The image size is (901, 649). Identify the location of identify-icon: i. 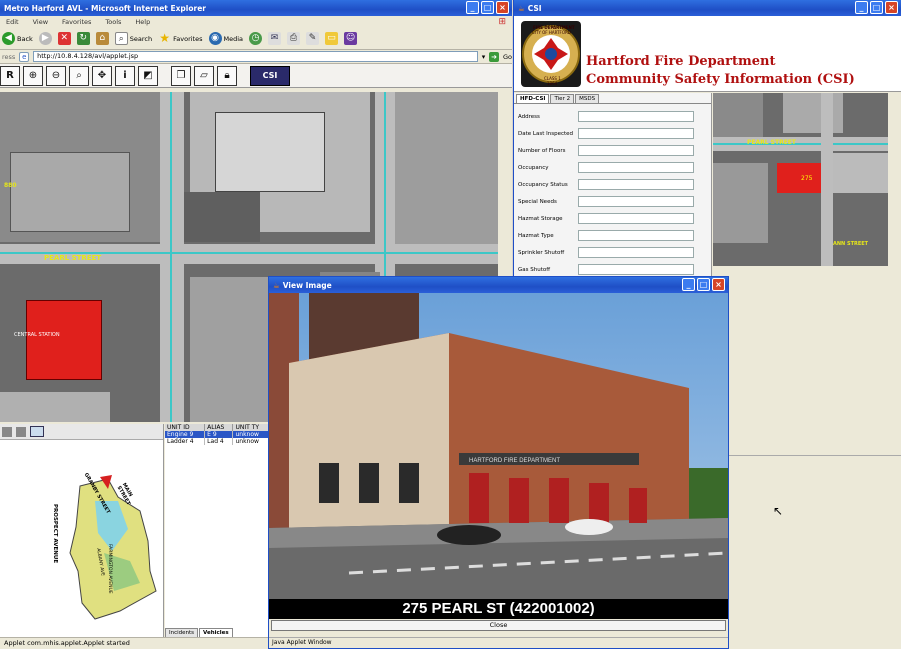
(125, 75).